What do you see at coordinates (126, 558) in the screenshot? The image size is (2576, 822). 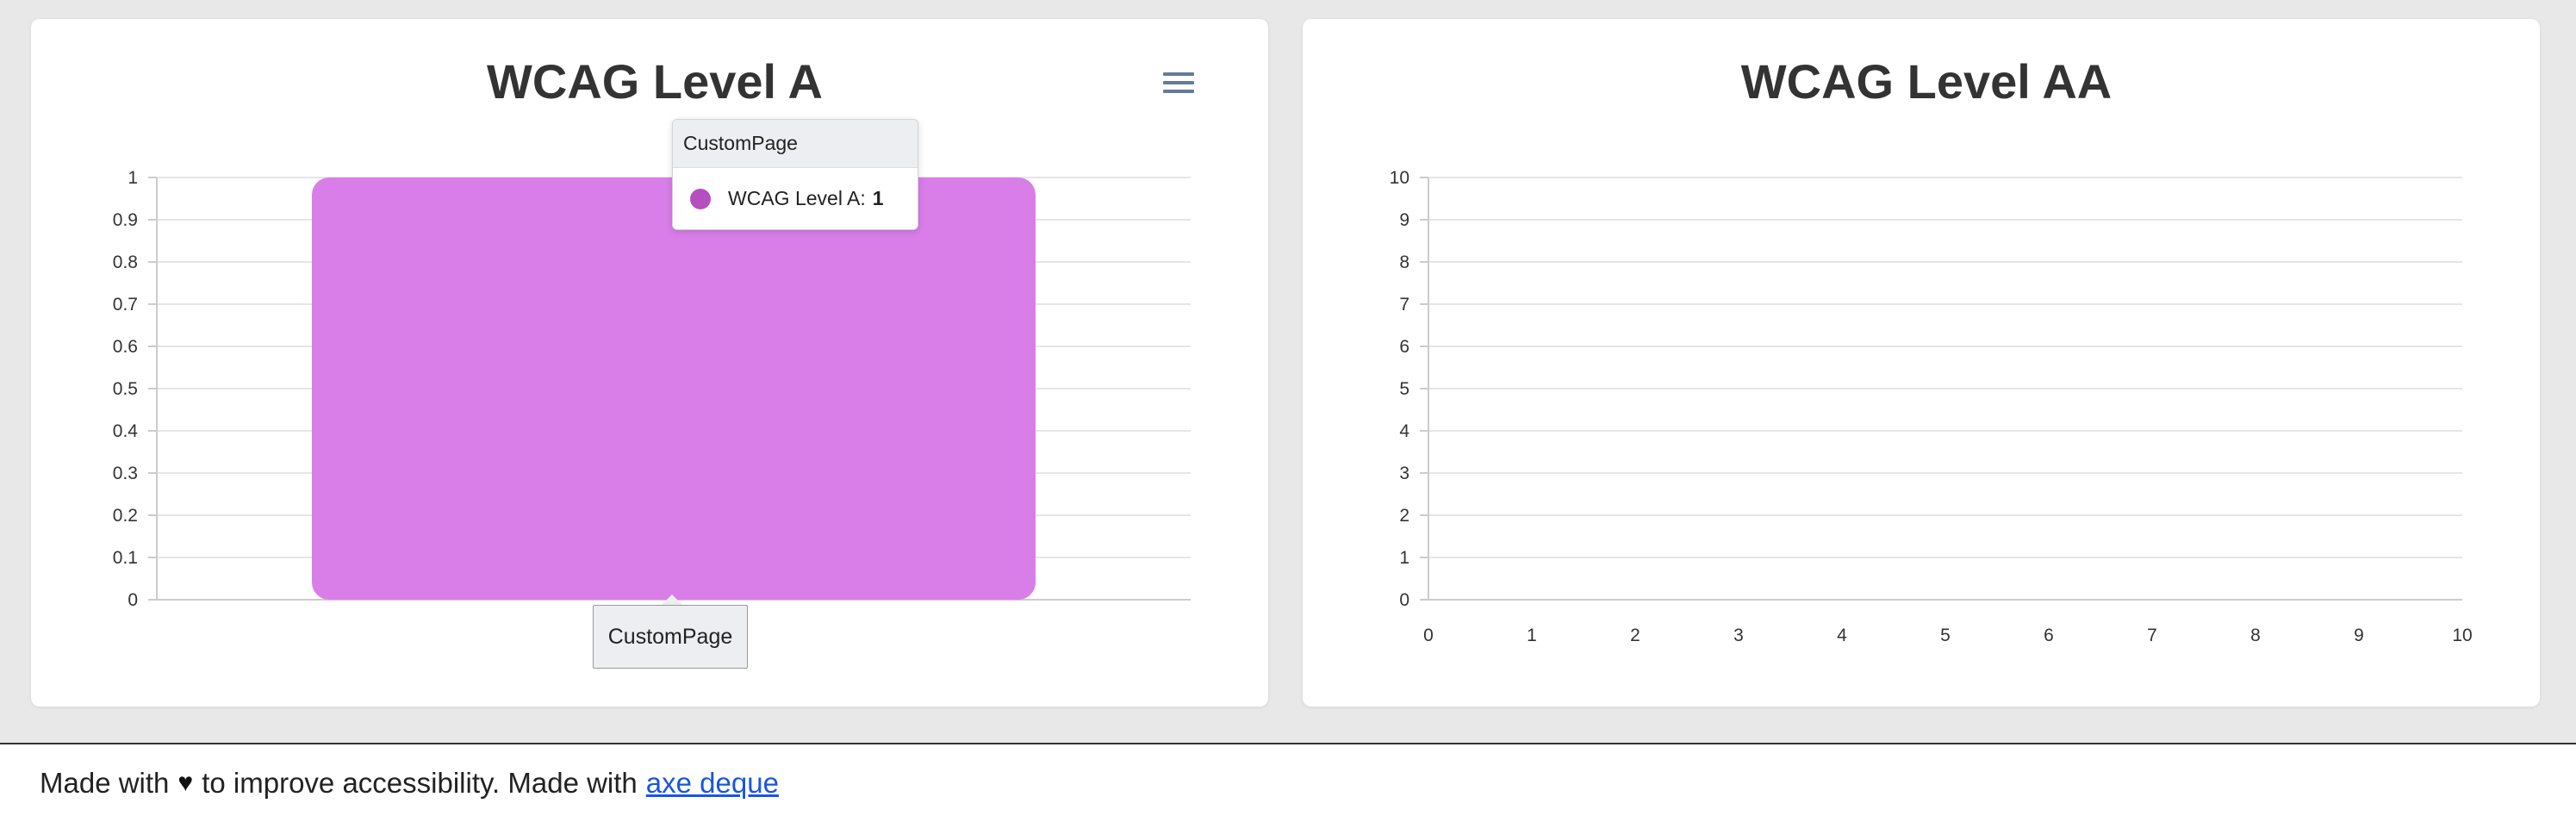 I see `y-tick-label: 0.1` at bounding box center [126, 558].